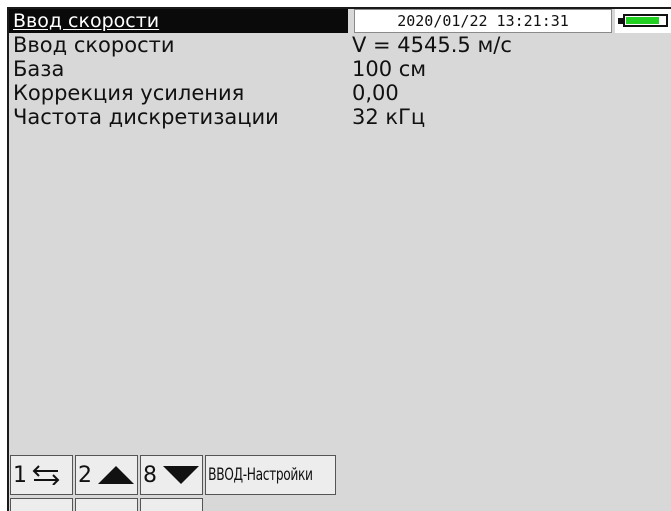  Describe the element at coordinates (389, 117) in the screenshot. I see `param-value: 32 кГц` at that location.